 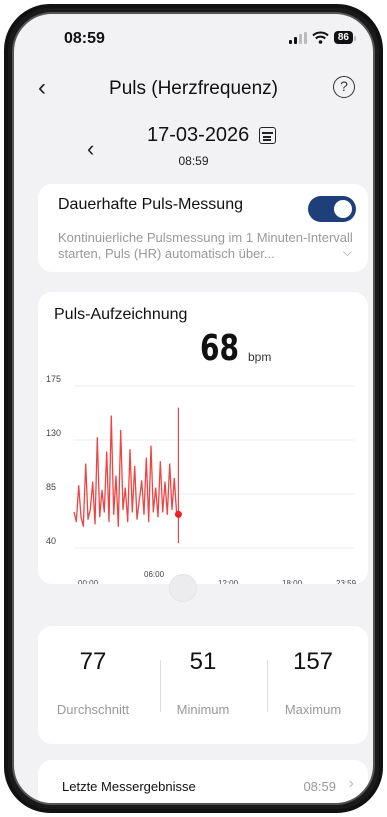 I want to click on y-tick-label: 175, so click(x=53, y=379).